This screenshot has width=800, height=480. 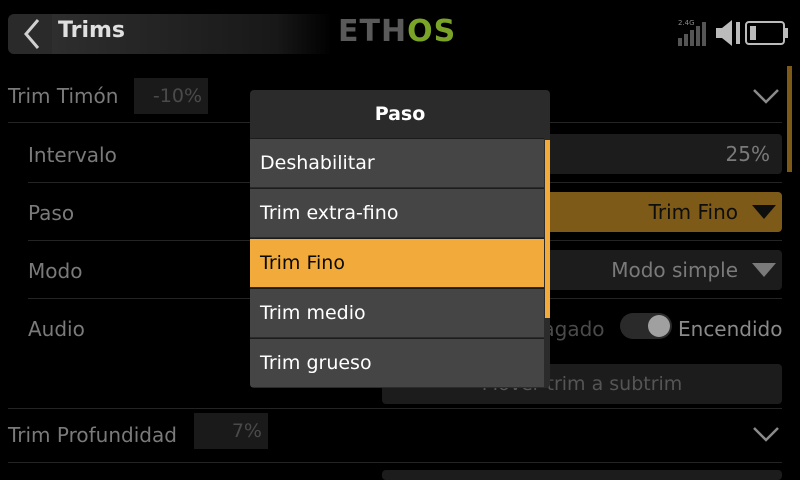 I want to click on option-trim-grueso: Trim grueso, so click(x=397, y=362).